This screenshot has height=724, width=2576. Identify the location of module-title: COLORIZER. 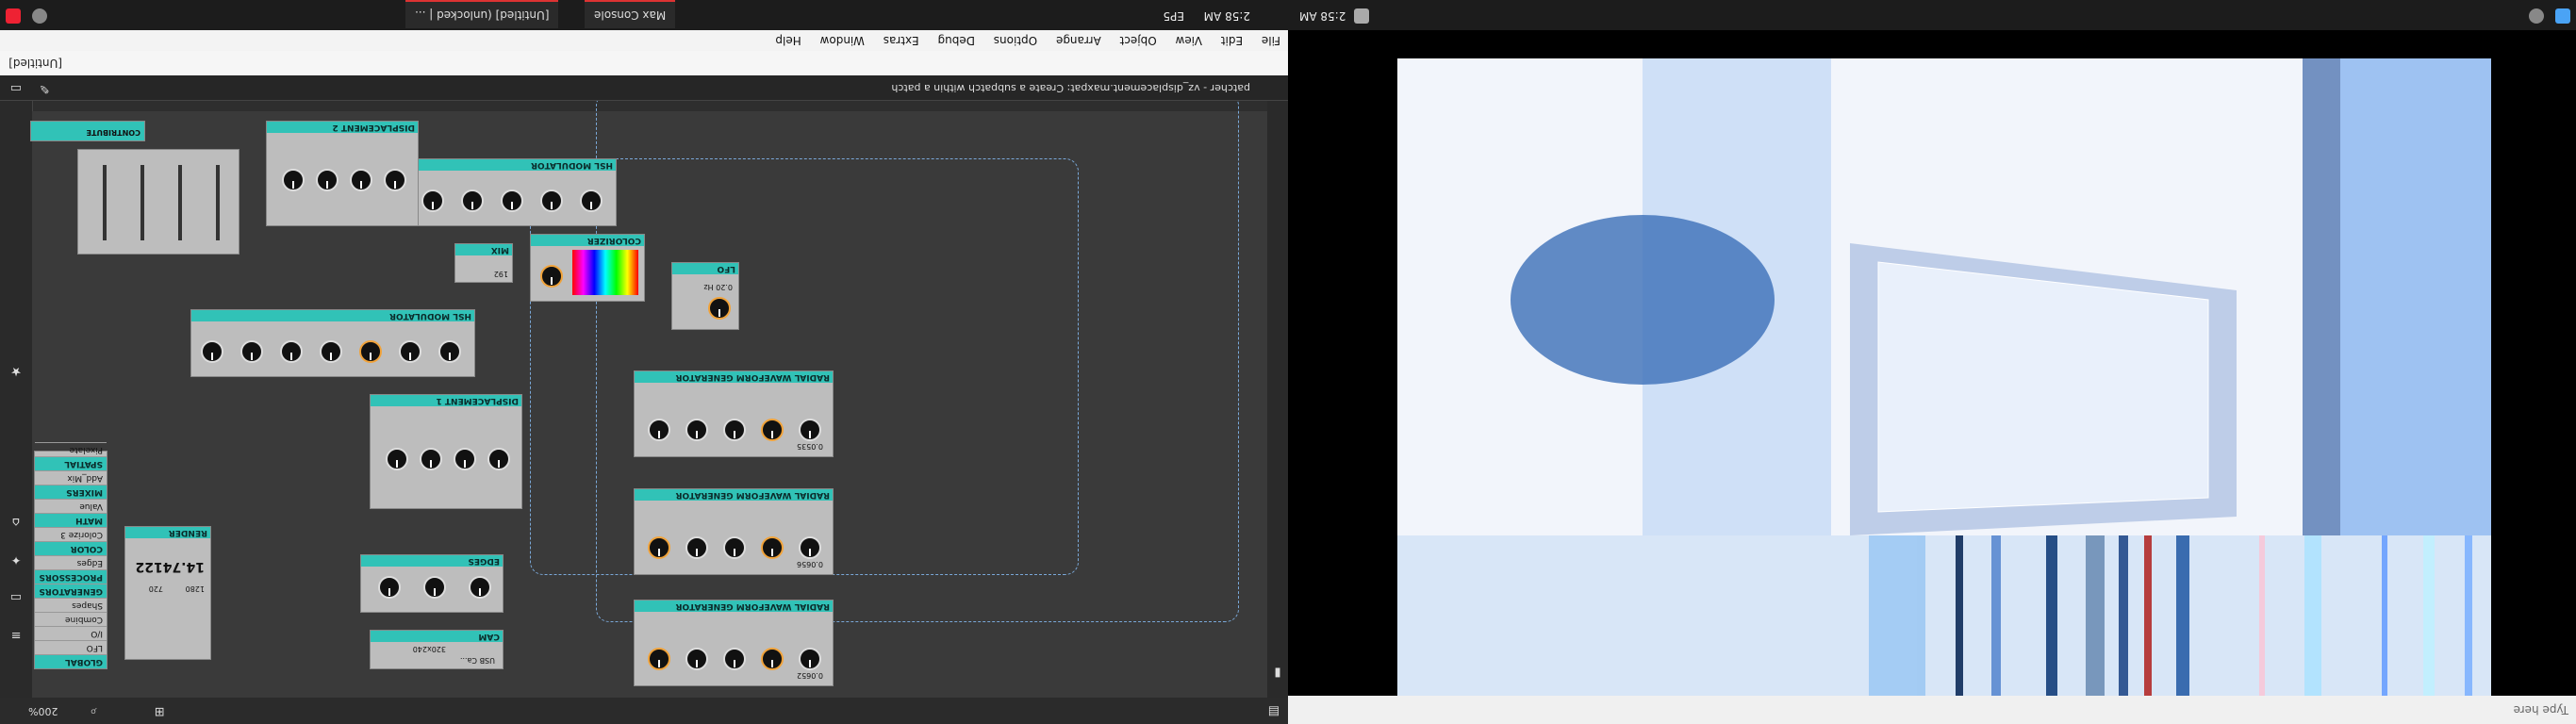
(587, 240).